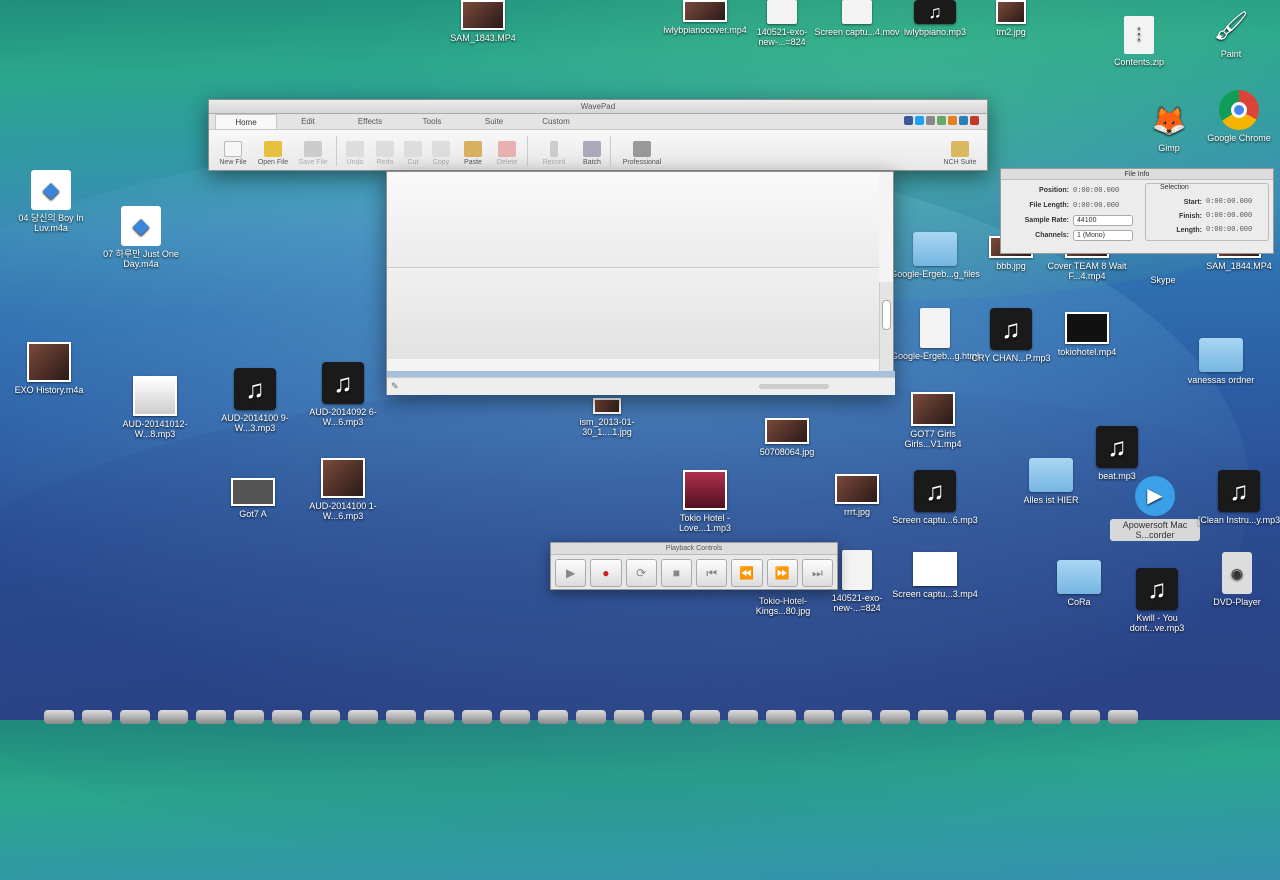 This screenshot has height=880, width=1280. Describe the element at coordinates (676, 573) in the screenshot. I see `stop-button: ■` at that location.